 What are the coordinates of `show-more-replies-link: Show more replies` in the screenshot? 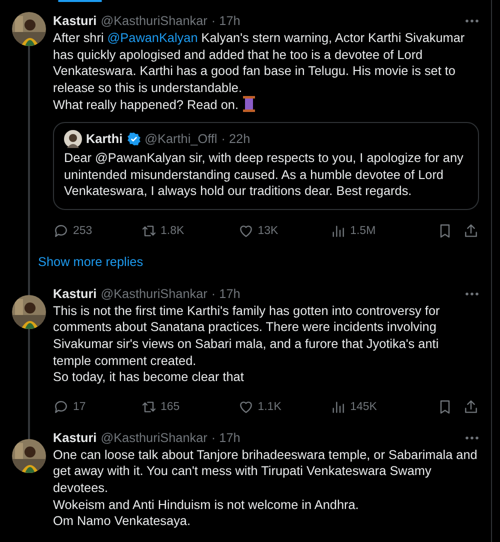 It's located at (91, 261).